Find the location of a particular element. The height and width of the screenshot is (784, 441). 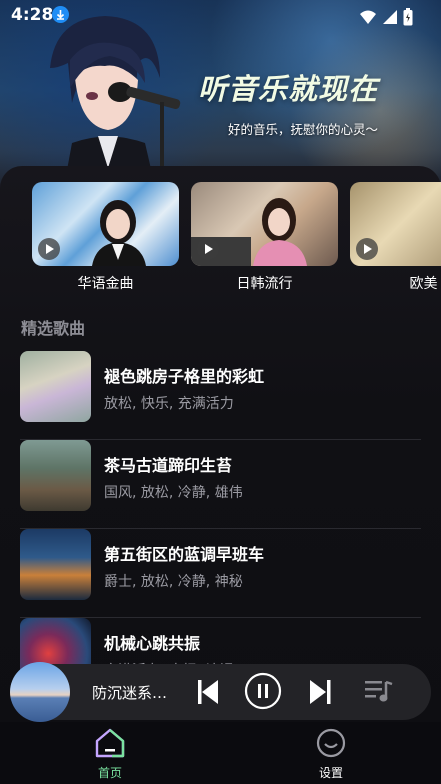

tab-settings-label: 设置 is located at coordinates (330, 773).